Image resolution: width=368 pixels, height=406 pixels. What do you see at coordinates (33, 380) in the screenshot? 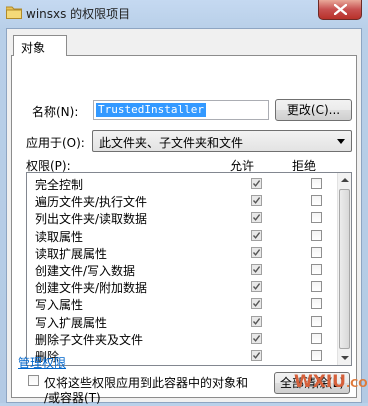
I see `apply-only-checkbox` at bounding box center [33, 380].